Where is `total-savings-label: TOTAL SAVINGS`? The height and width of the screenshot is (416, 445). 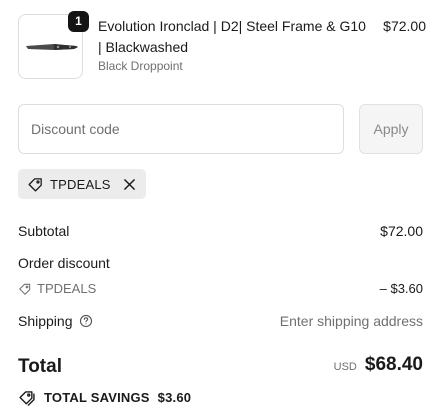
total-savings-label: TOTAL SAVINGS is located at coordinates (97, 397).